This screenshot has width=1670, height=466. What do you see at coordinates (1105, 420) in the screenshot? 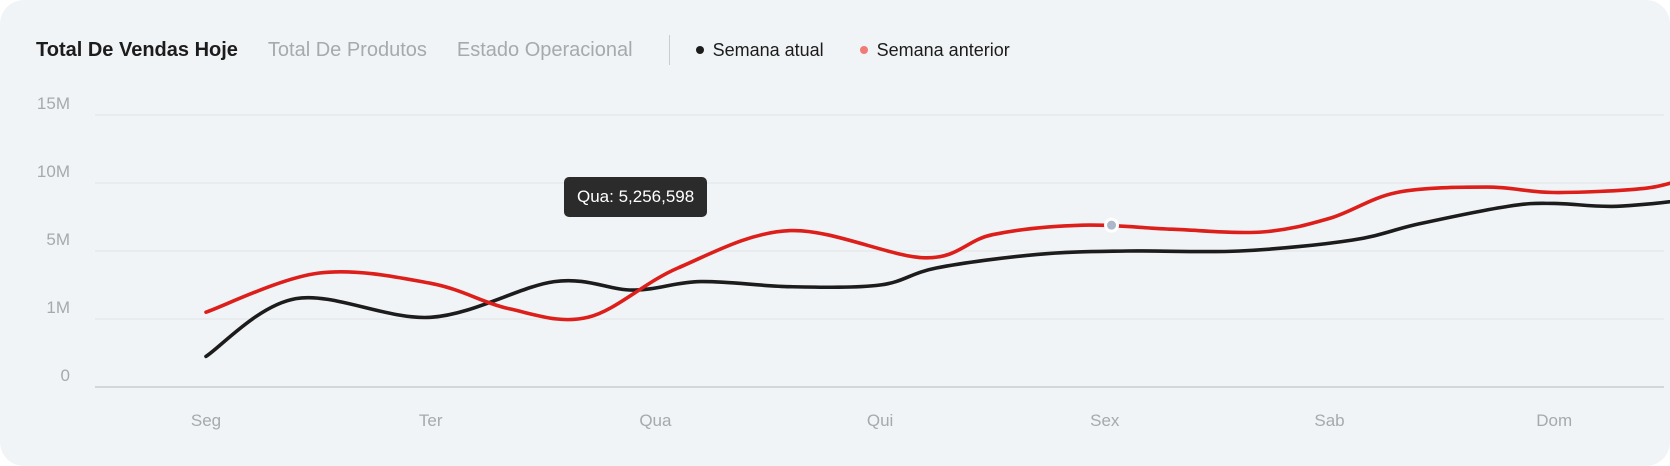
I see `x-tick-label: Sex` at bounding box center [1105, 420].